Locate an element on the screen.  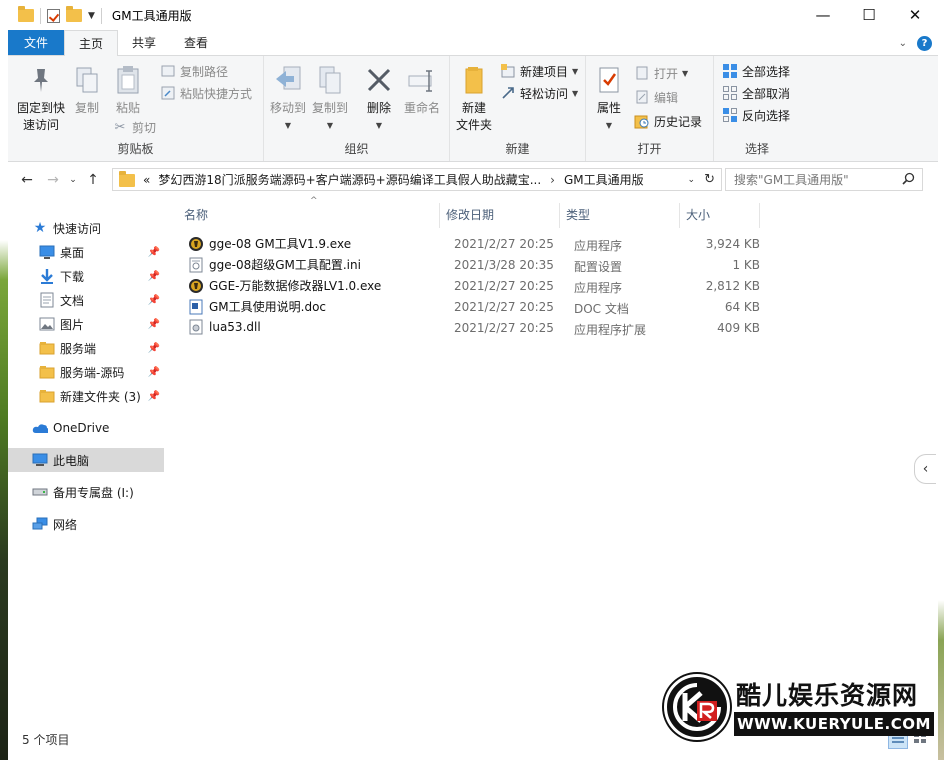
paste-shortcut-button: 粘贴快捷方式 is located at coordinates (206, 93).